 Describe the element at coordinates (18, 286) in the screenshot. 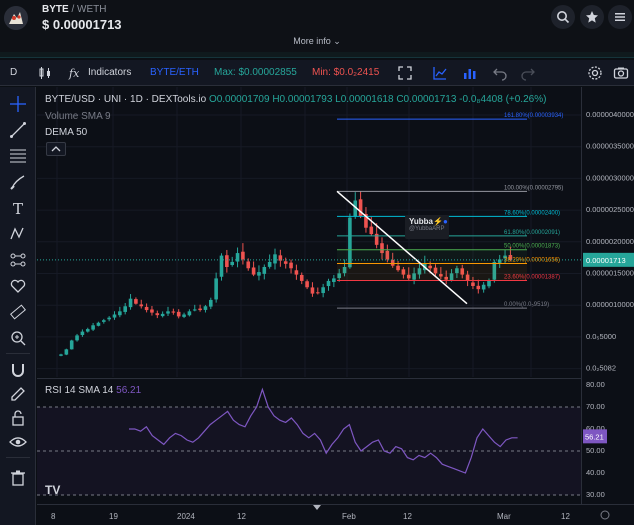

I see `heart-icon` at that location.